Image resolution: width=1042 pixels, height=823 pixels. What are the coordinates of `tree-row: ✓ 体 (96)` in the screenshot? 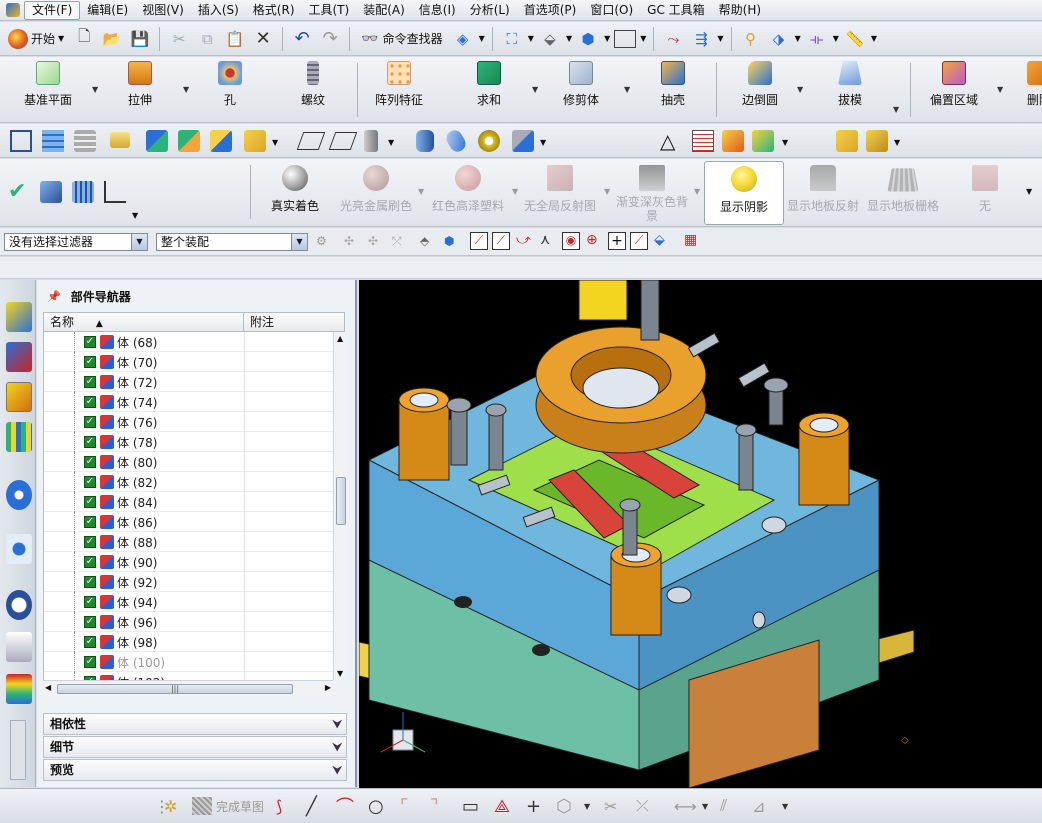 It's located at (188, 622).